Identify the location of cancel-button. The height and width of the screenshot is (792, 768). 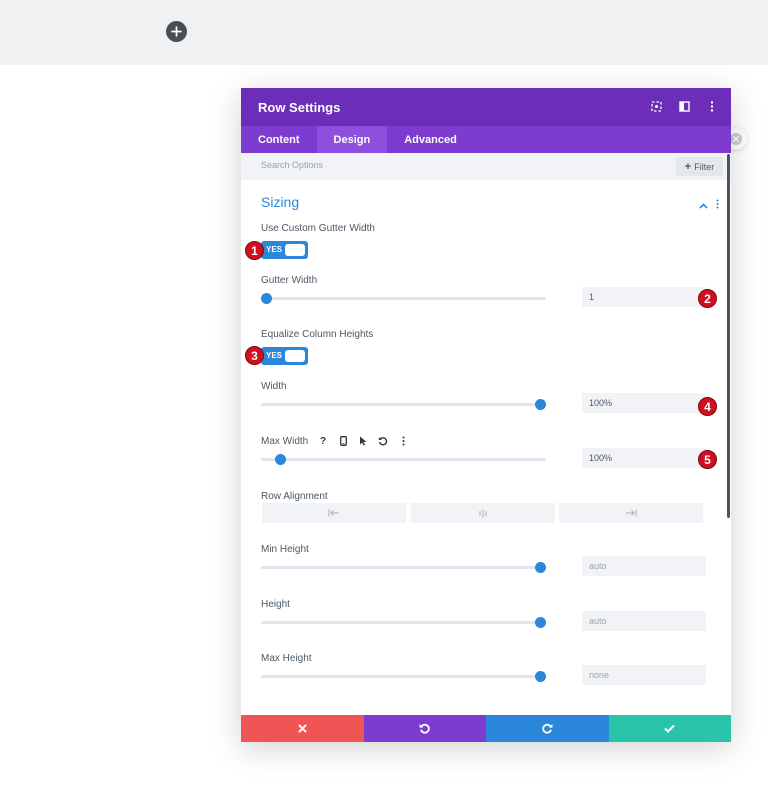
(302, 728).